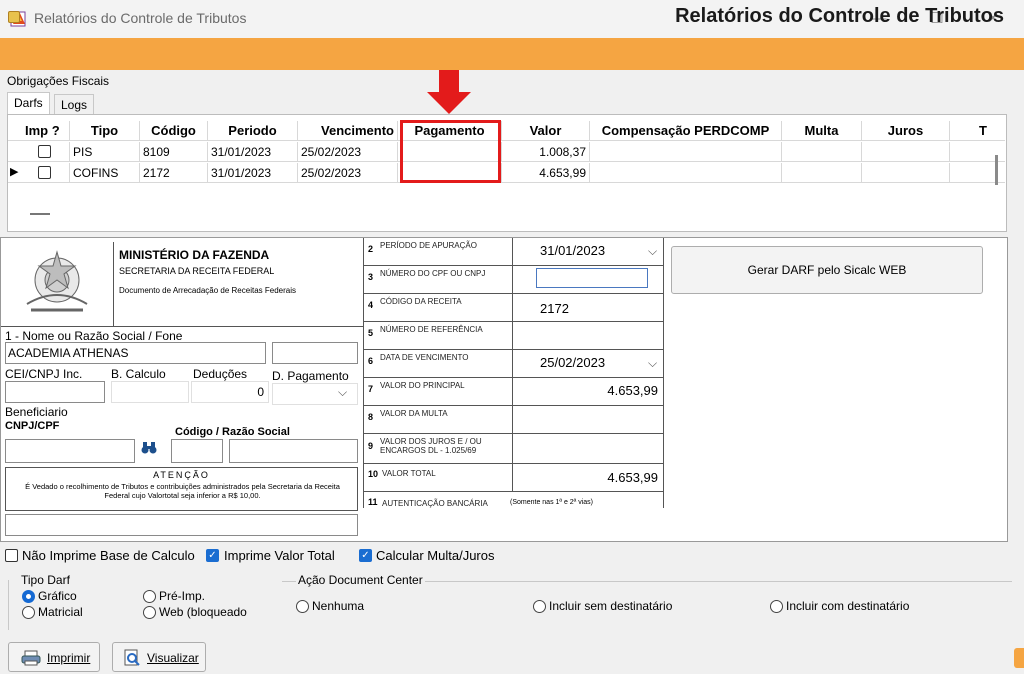 This screenshot has height=674, width=1024. What do you see at coordinates (686, 131) in the screenshot?
I see `col-header-compensacao: Compensação PERDCOMP` at bounding box center [686, 131].